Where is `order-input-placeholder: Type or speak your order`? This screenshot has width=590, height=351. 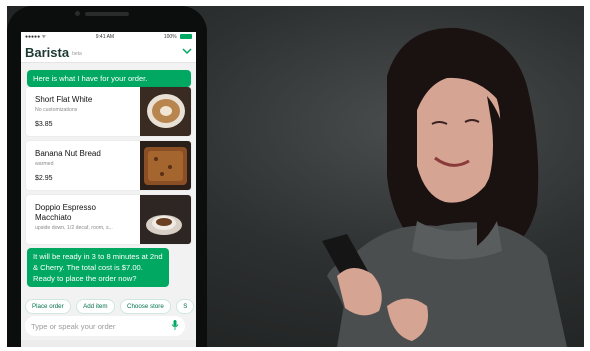
order-input-placeholder: Type or speak your order is located at coordinates (73, 326).